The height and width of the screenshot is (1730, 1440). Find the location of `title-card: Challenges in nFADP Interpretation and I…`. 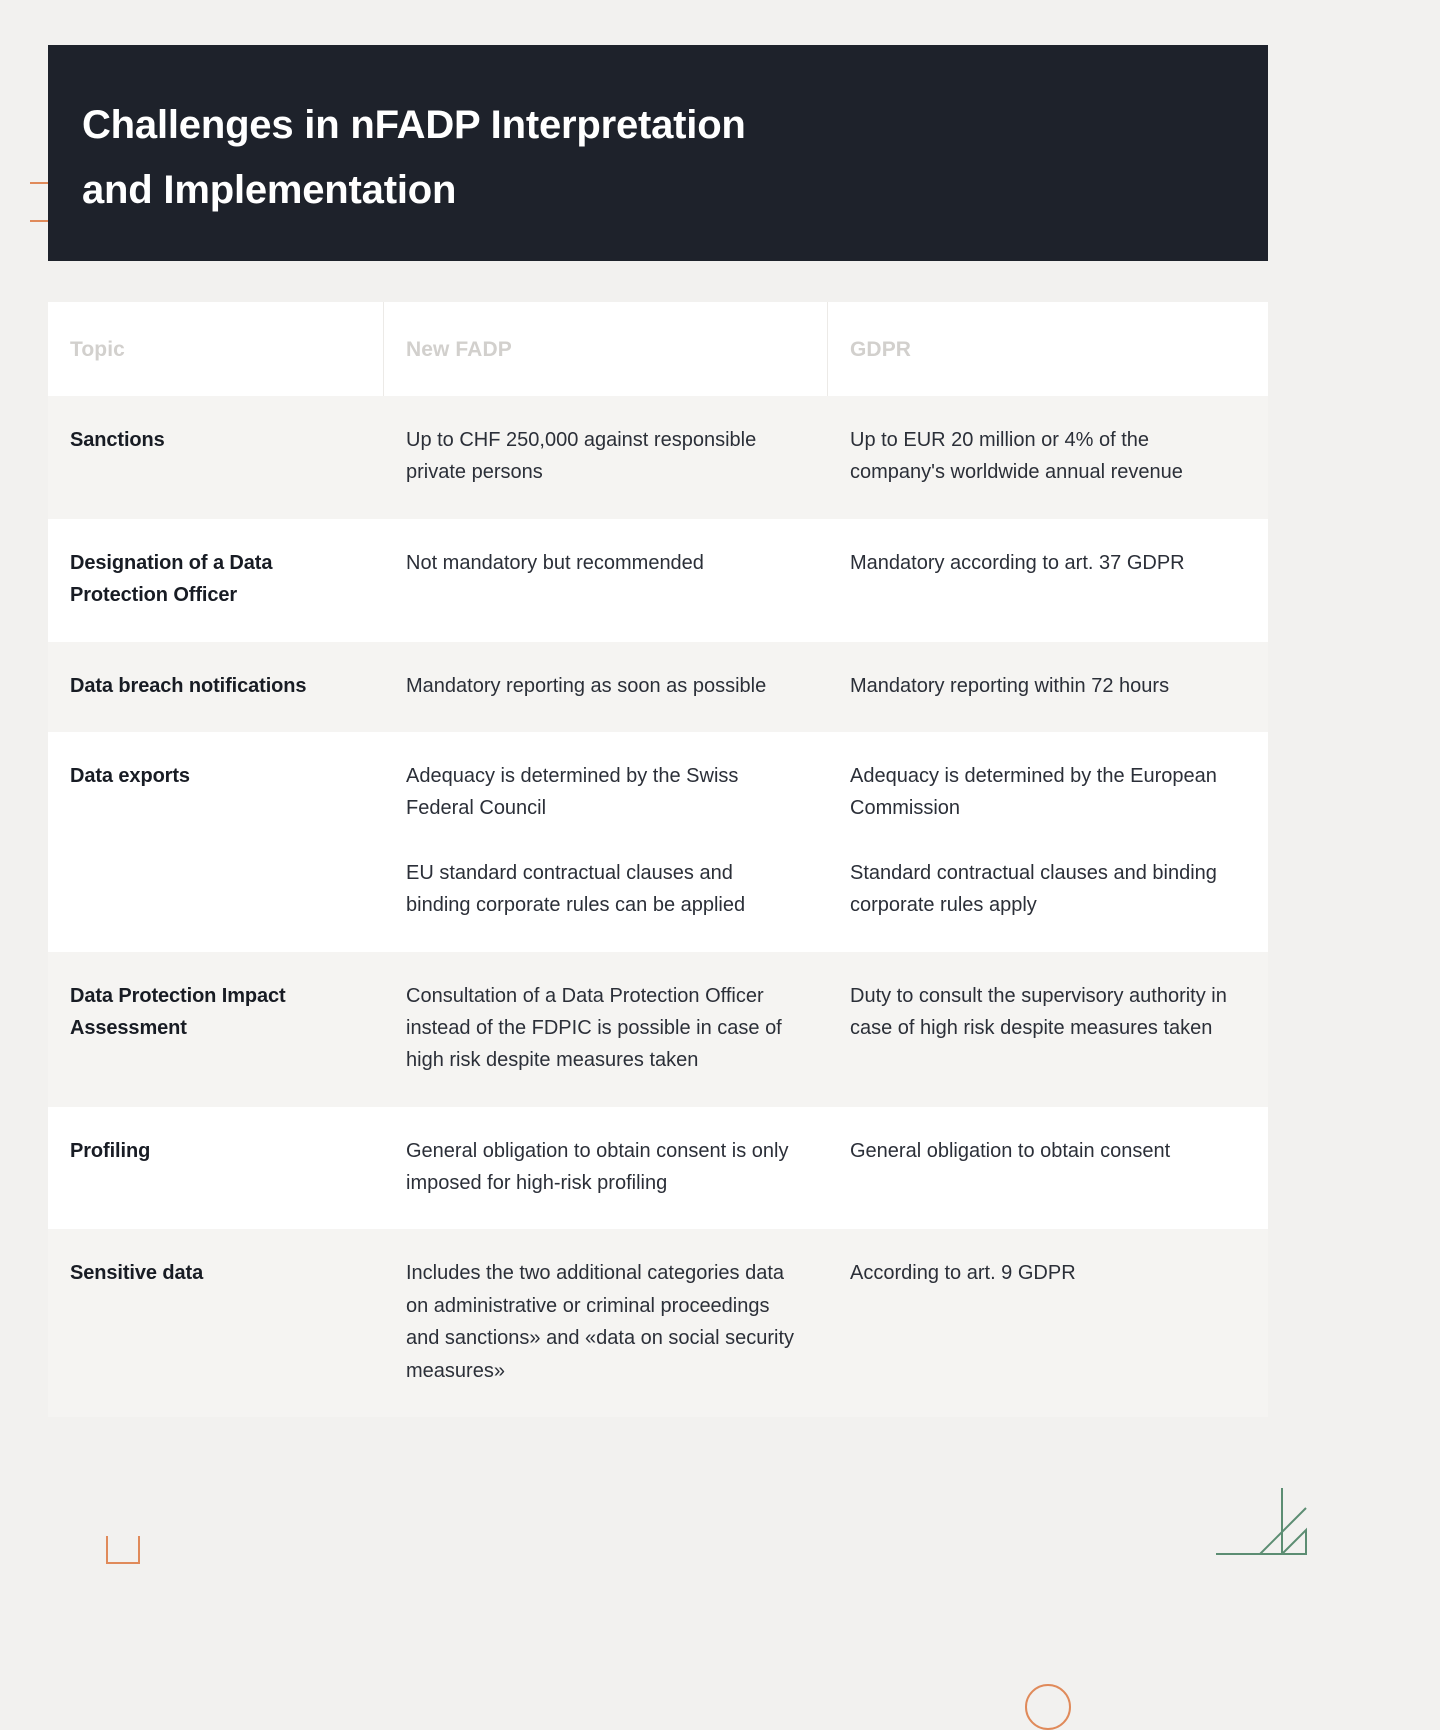

title-card: Challenges in nFADP Interpretation and I… is located at coordinates (658, 153).